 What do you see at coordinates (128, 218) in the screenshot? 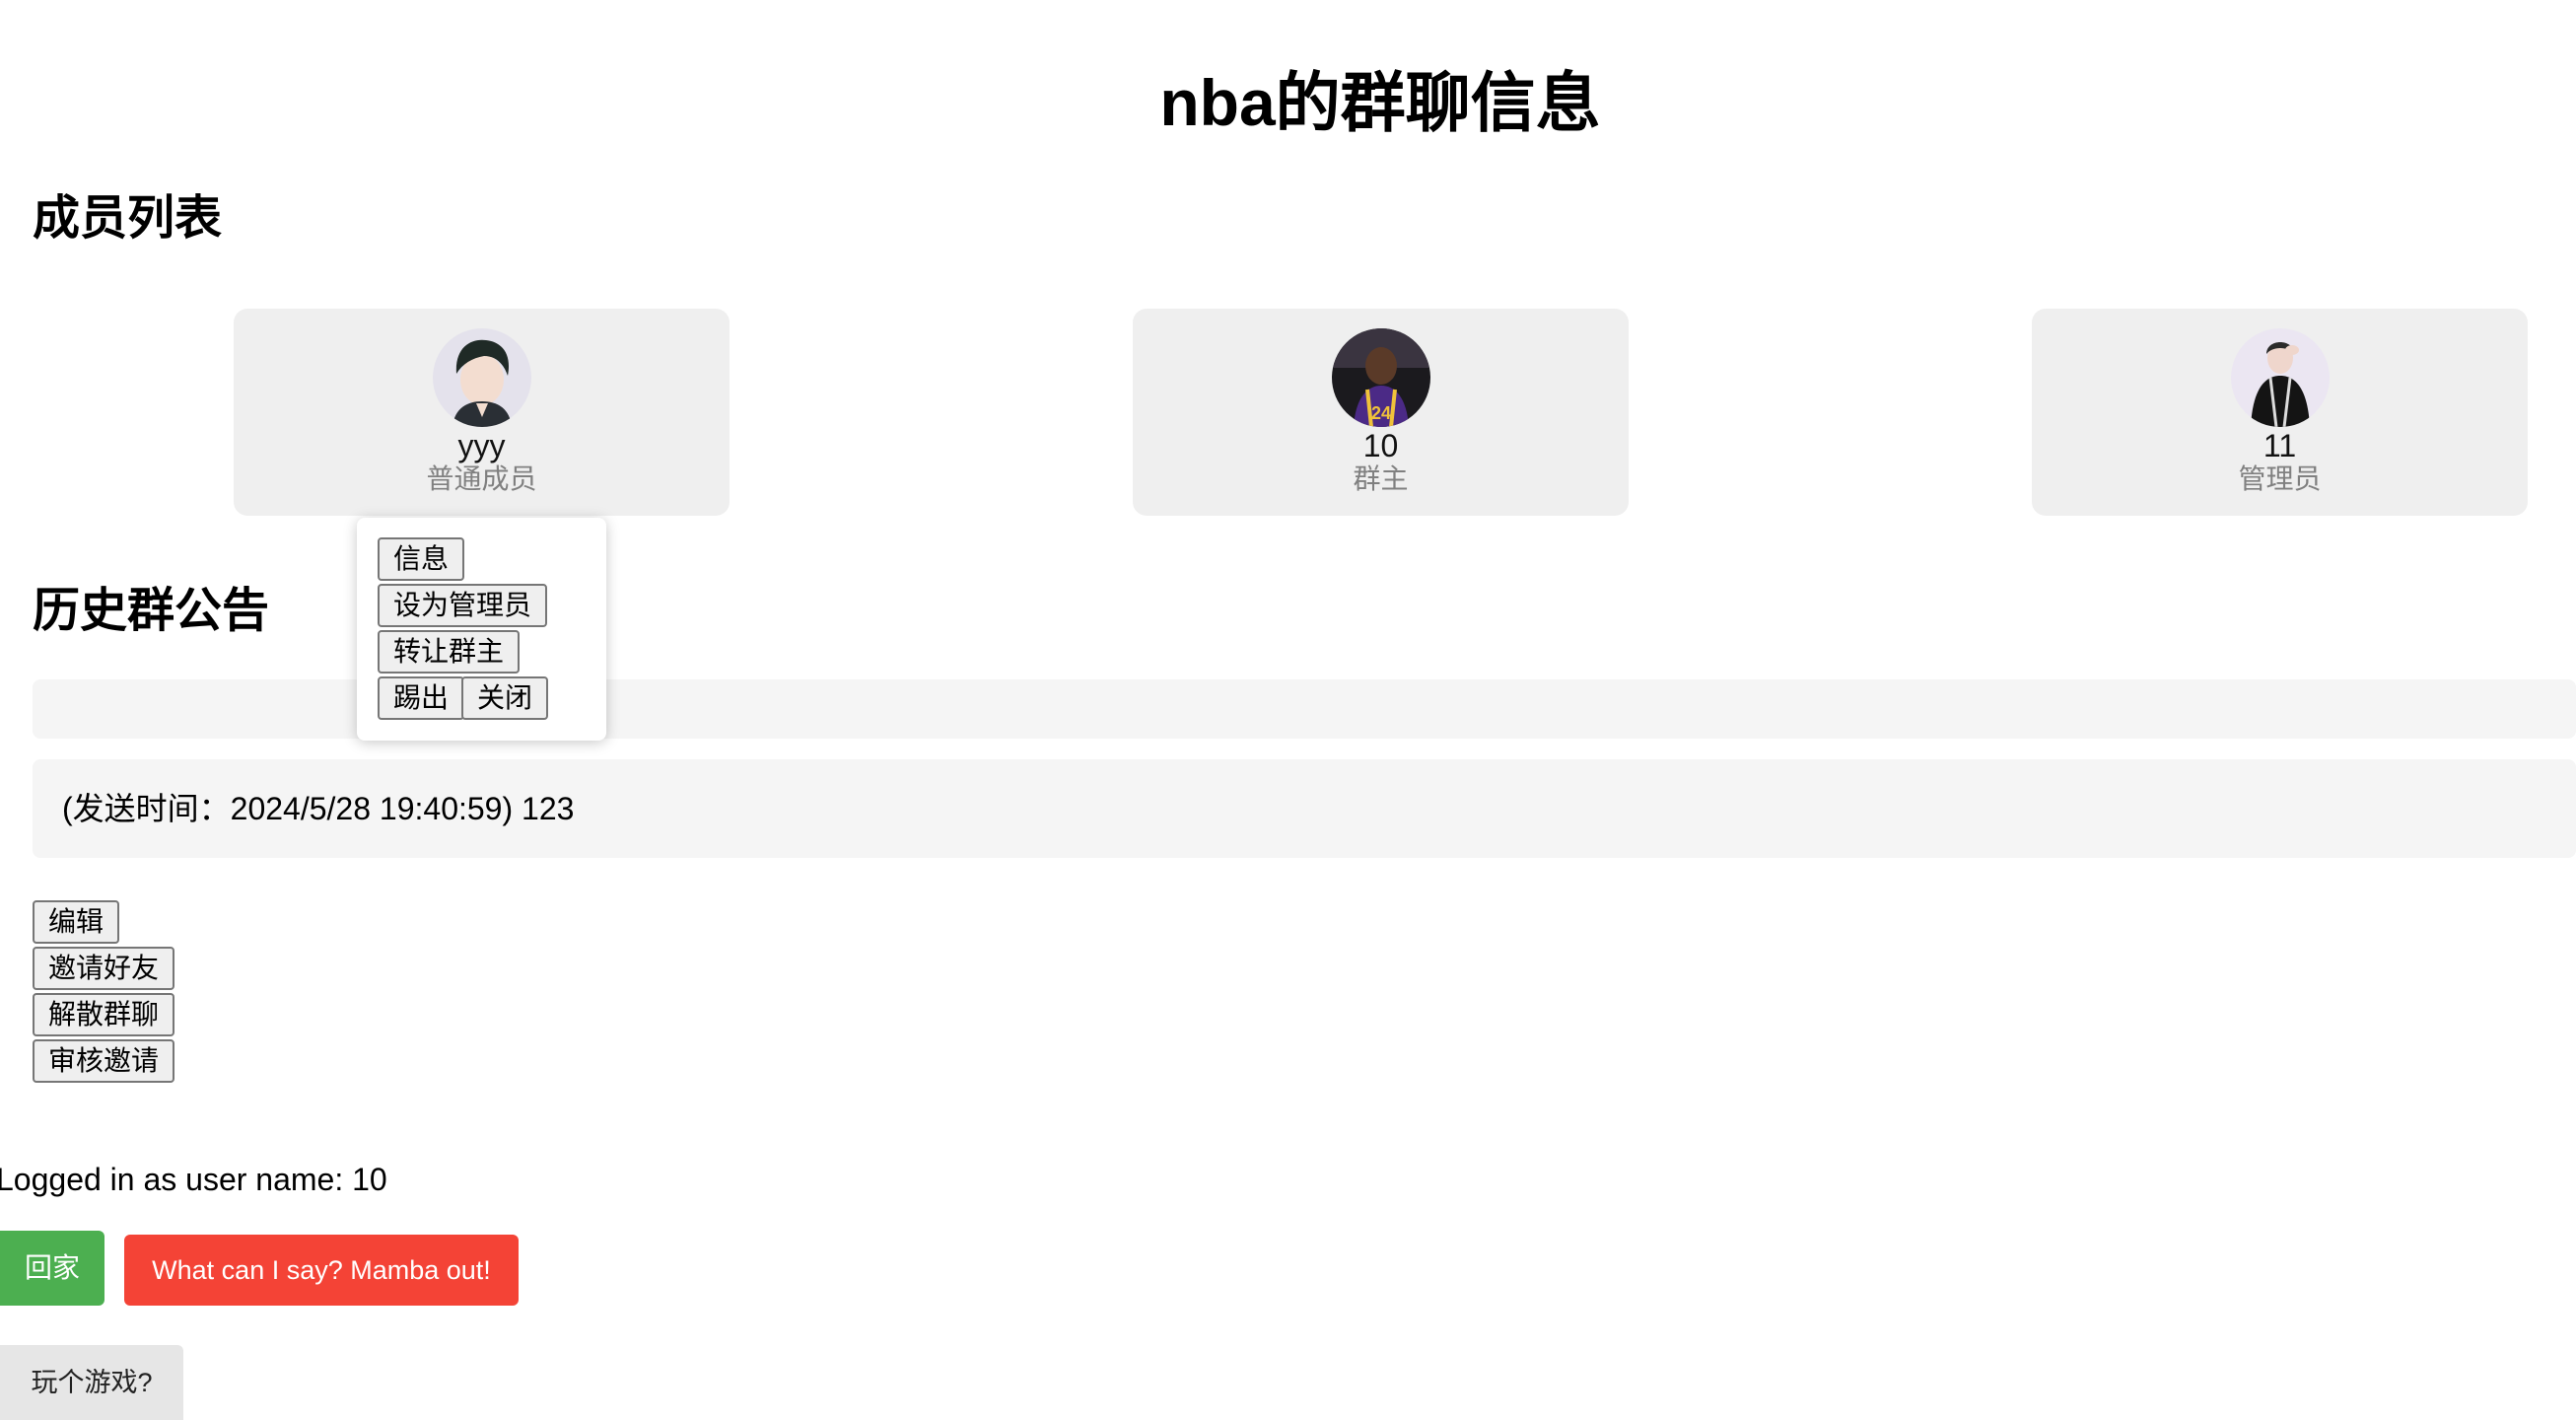
I see `members-section-title: 成员列表` at bounding box center [128, 218].